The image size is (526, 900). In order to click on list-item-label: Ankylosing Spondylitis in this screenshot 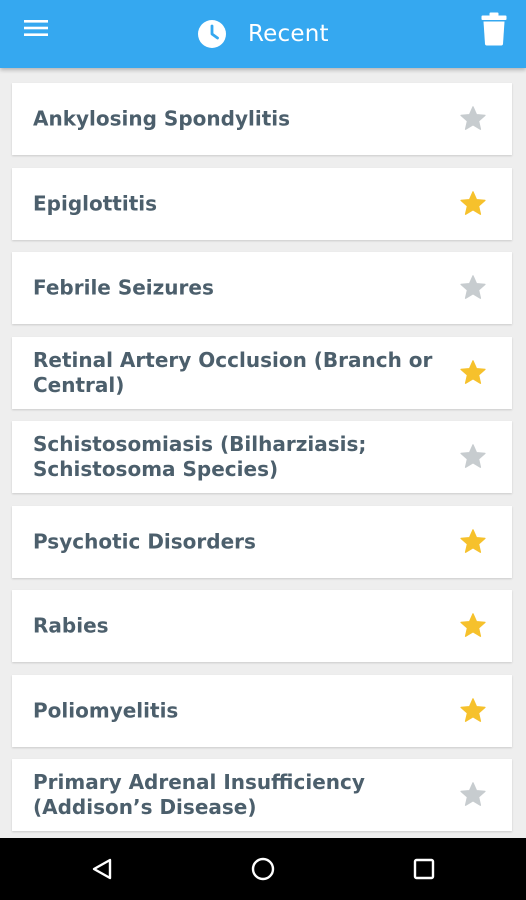, I will do `click(162, 118)`.